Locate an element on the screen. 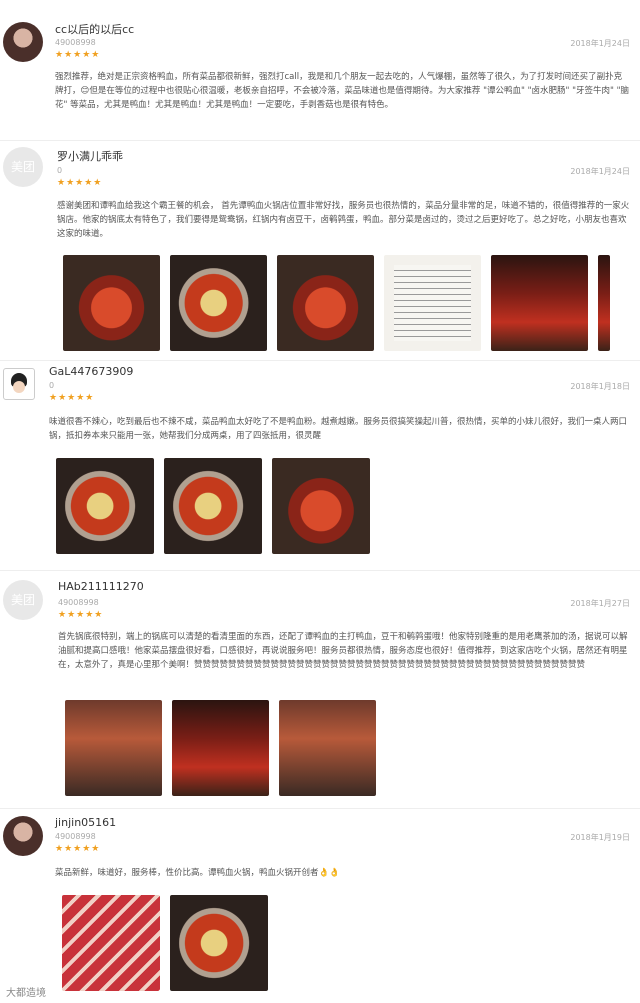 This screenshot has width=640, height=1003. reviewer-name: 罗小满儿乖乖 is located at coordinates (90, 156).